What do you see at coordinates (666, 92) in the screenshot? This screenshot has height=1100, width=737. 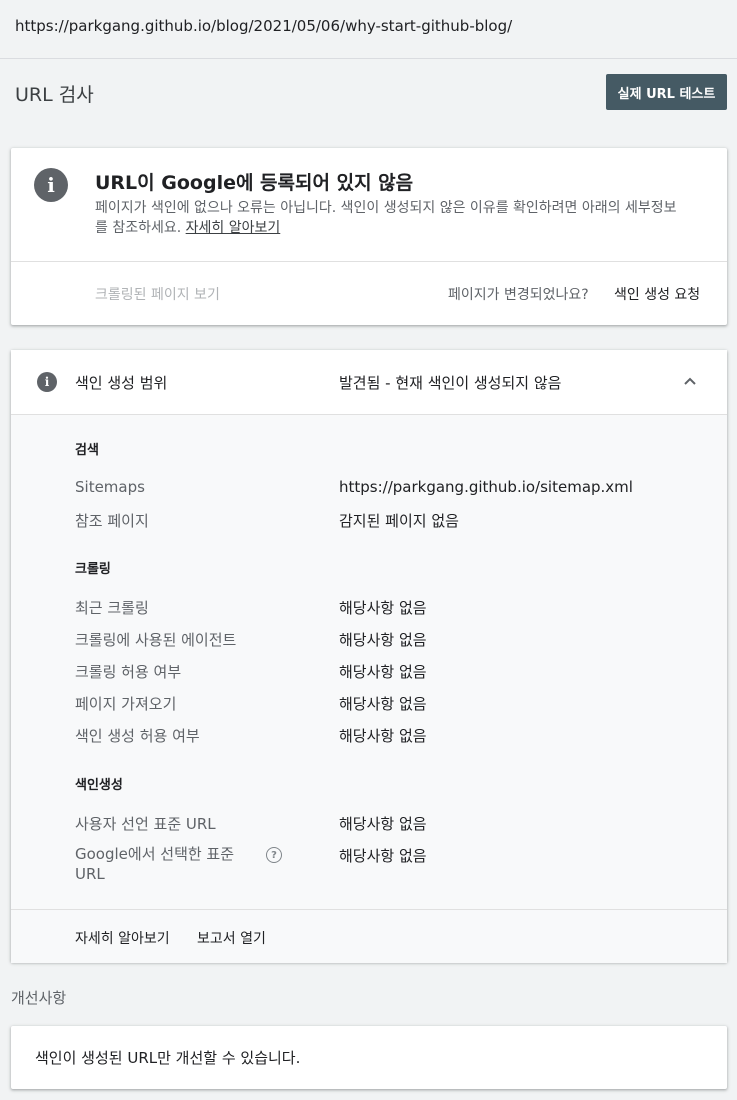 I see `live-url-test-button: 실제 URL 테스트` at bounding box center [666, 92].